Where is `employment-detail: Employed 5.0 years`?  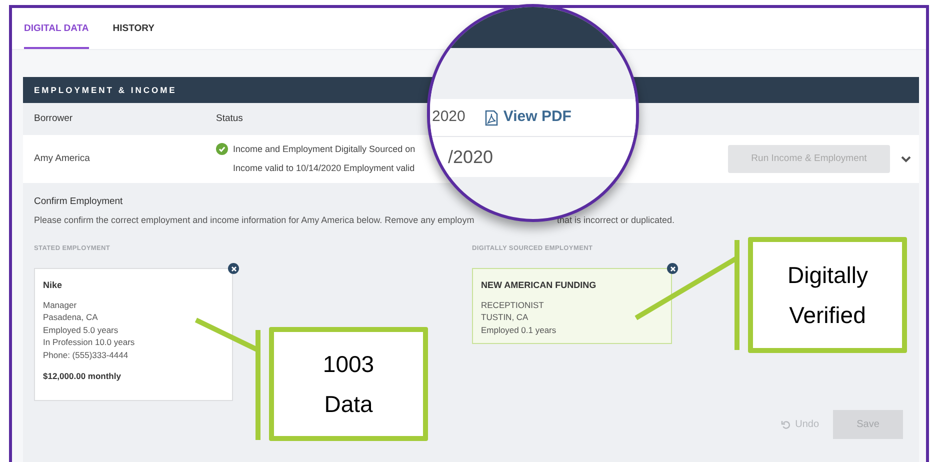 employment-detail: Employed 5.0 years is located at coordinates (81, 330).